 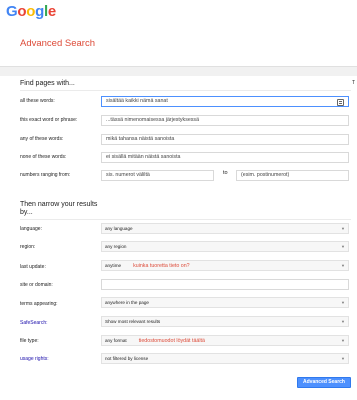 What do you see at coordinates (171, 341) in the screenshot?
I see `file-type-note: tiedostomuodot löydät täältä` at bounding box center [171, 341].